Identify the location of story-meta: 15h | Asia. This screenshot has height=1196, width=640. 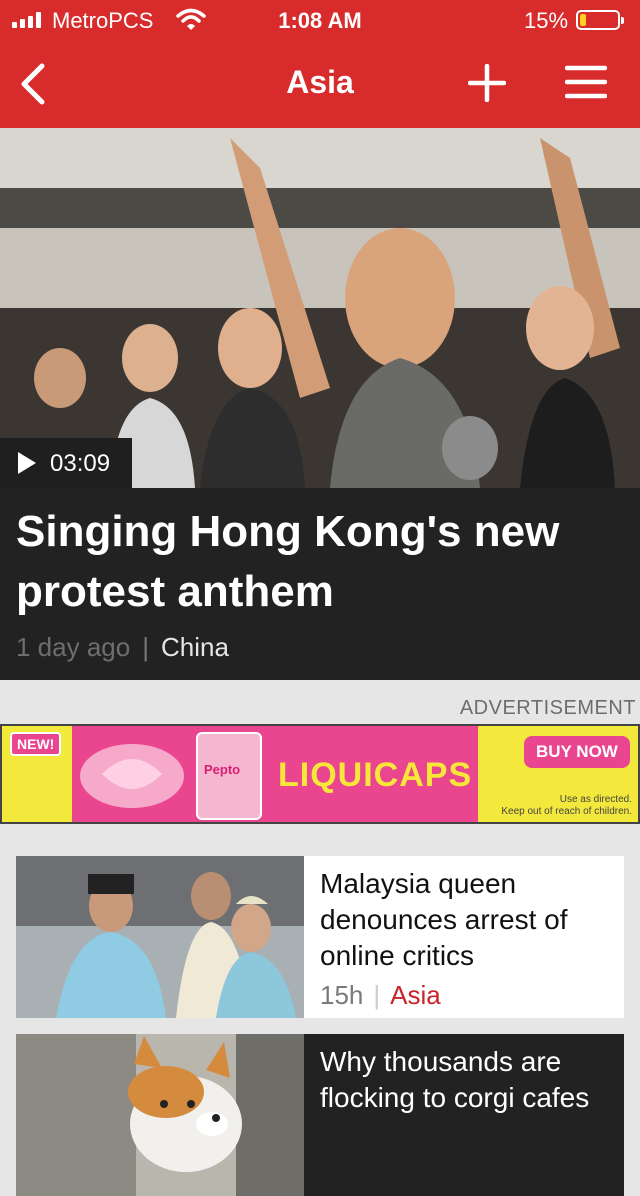
(380, 995).